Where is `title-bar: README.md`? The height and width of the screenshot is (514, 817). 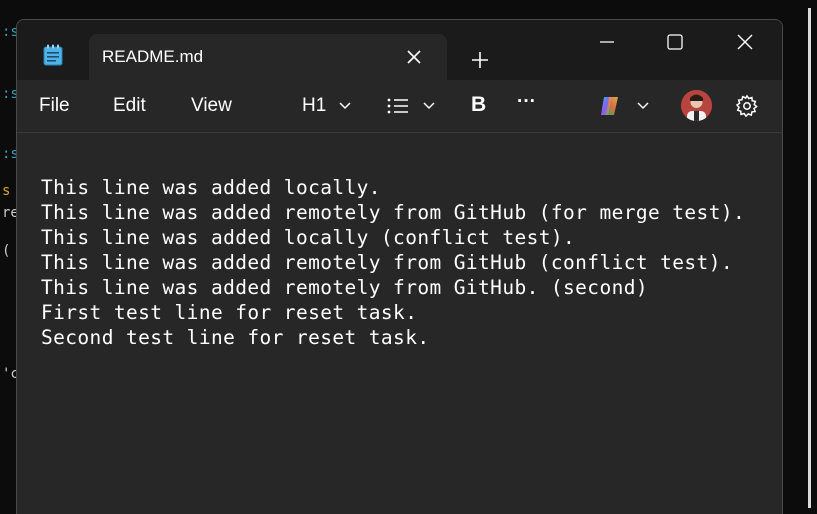 title-bar: README.md is located at coordinates (399, 50).